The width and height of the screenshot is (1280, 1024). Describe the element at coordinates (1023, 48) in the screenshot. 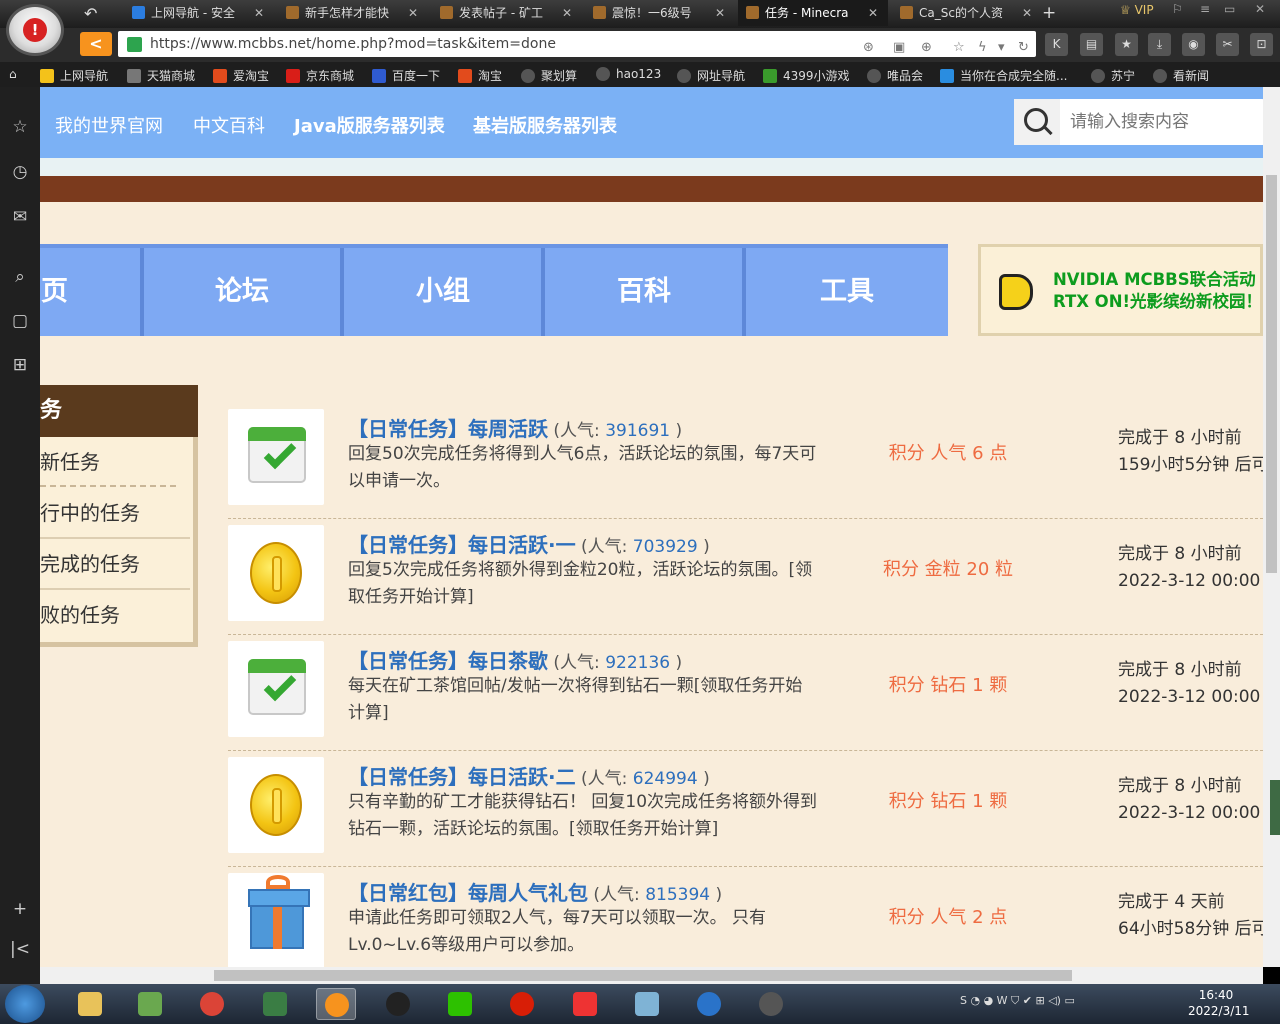

I see `refresh-icon: ↻` at that location.